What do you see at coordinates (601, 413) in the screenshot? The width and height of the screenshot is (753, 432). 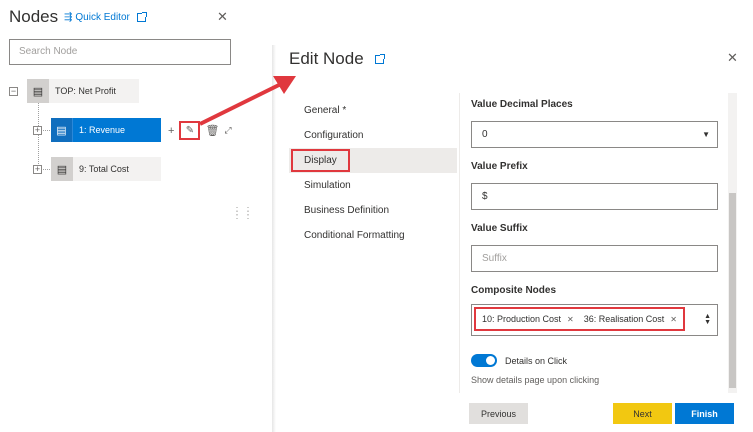 I see `footer-buttons: Previous Next Finish` at bounding box center [601, 413].